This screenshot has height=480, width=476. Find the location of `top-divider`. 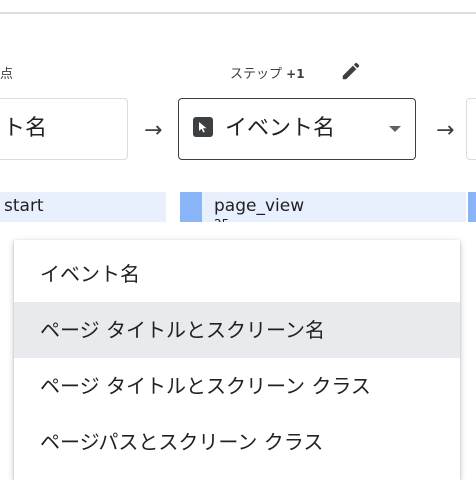

top-divider is located at coordinates (238, 13).